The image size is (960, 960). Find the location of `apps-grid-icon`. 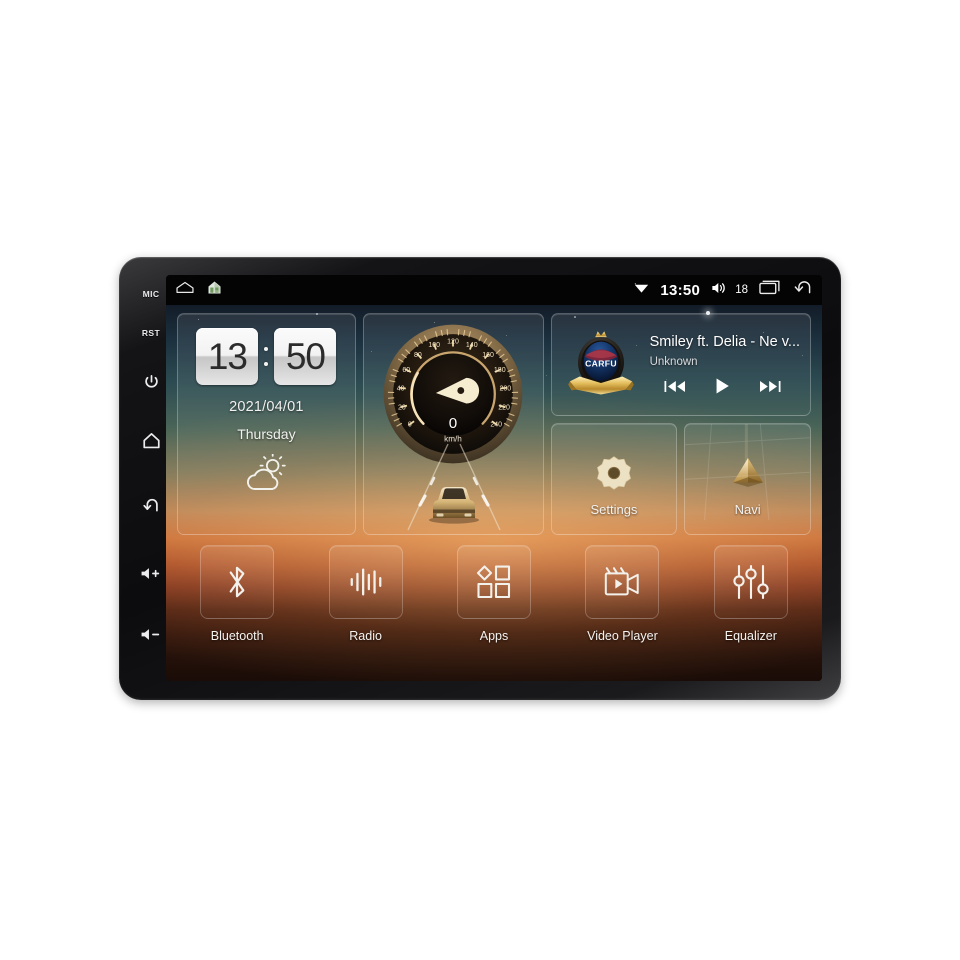

apps-grid-icon is located at coordinates (494, 582).